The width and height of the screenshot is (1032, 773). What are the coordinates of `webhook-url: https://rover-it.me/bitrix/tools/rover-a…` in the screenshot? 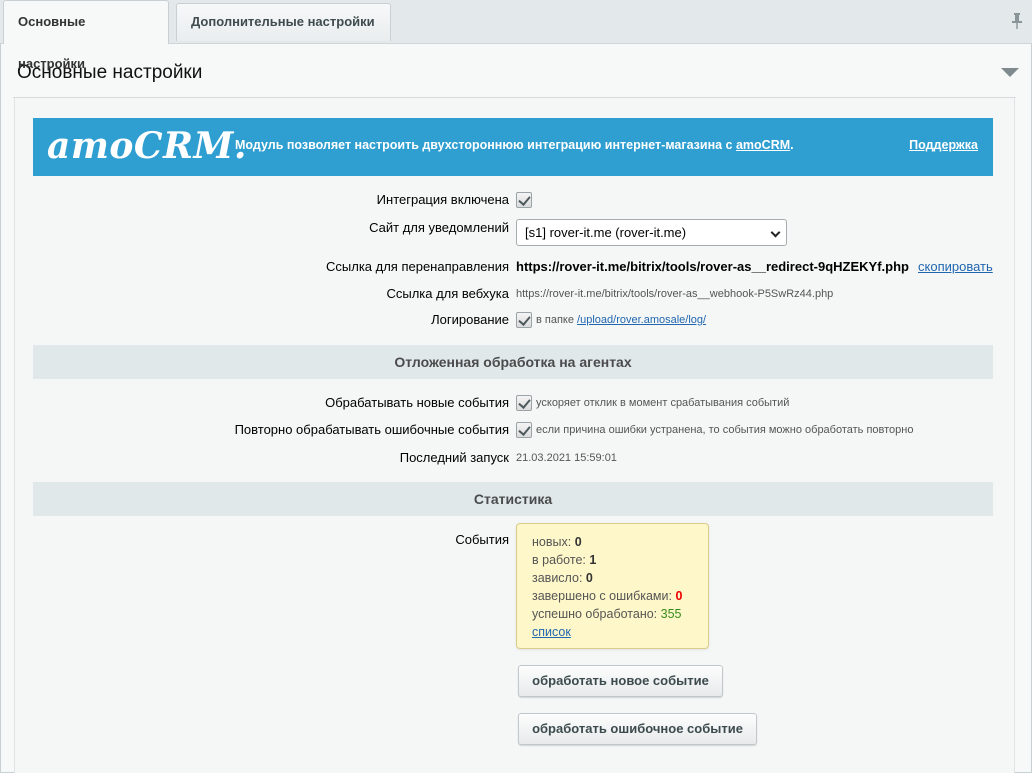 It's located at (675, 294).